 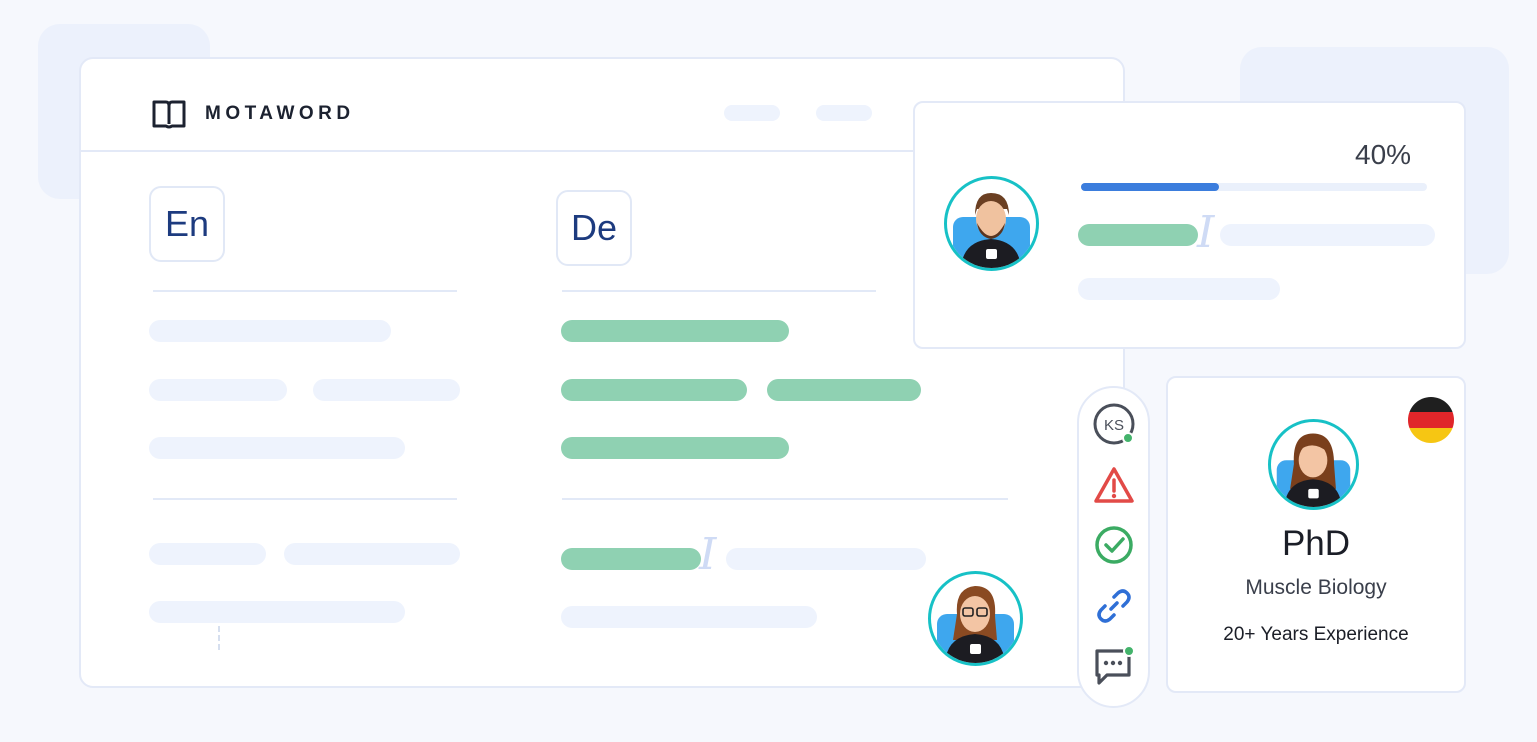 I want to click on brand-logo: MOTAWORD, so click(x=253, y=114).